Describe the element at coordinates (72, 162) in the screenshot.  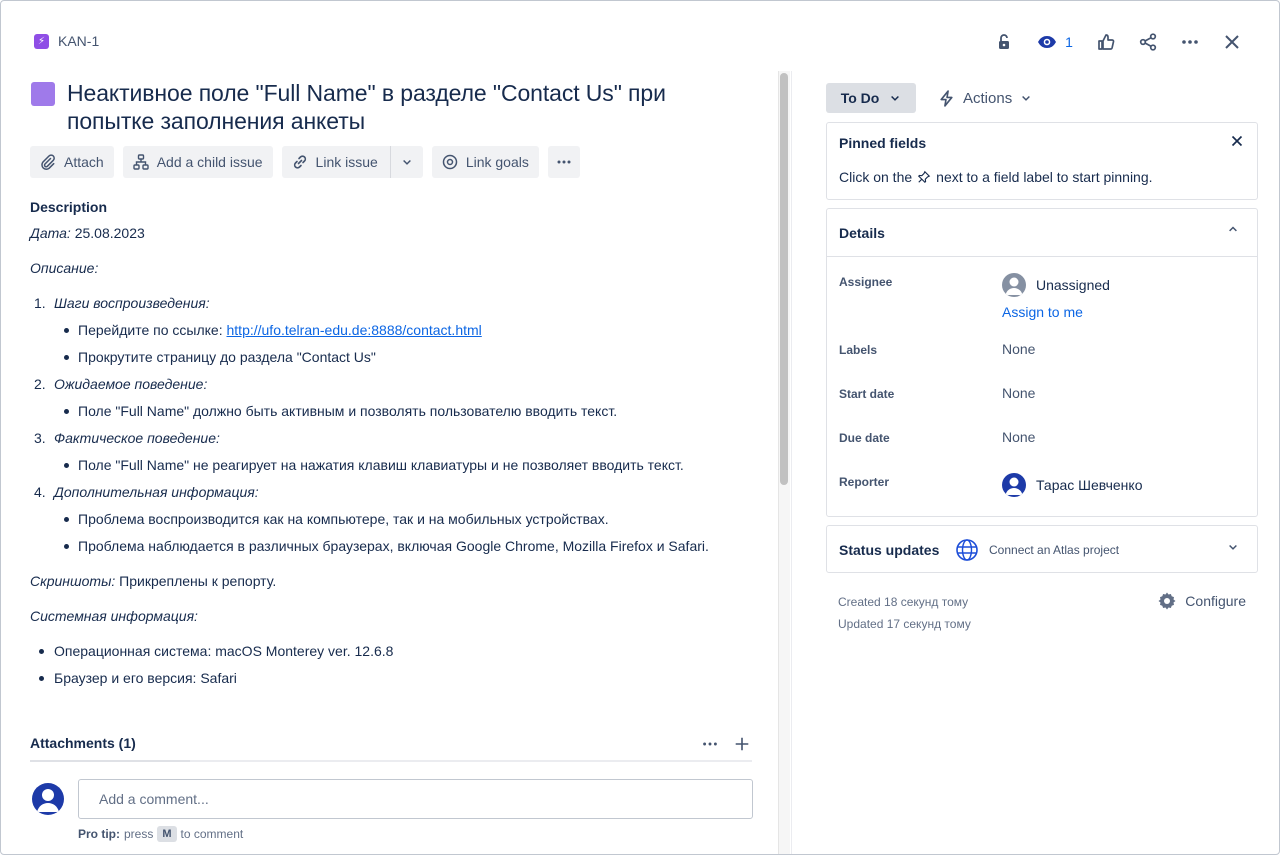
I see `attach-button: Attach` at that location.